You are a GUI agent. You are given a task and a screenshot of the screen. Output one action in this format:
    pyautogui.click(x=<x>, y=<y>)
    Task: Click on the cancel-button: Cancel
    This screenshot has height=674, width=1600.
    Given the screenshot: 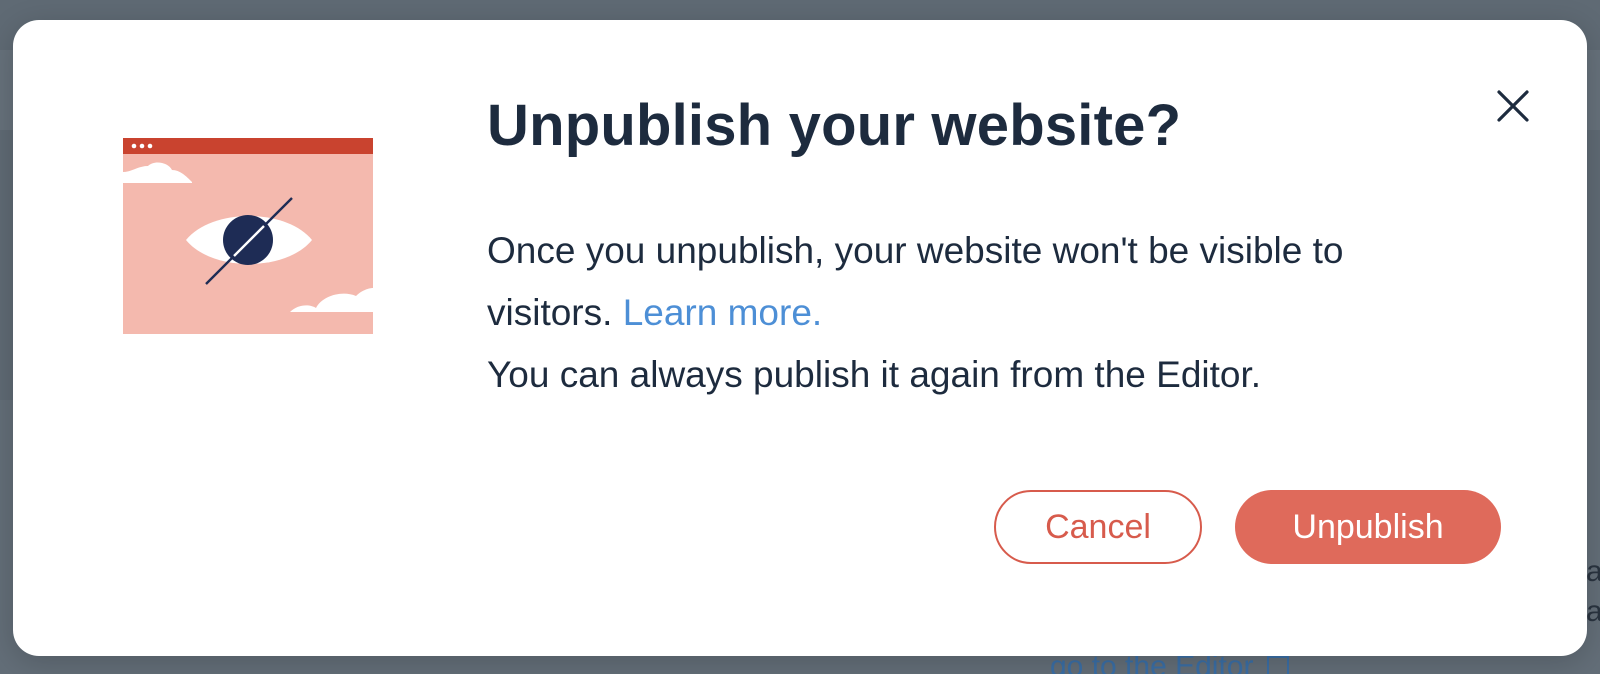 What is the action you would take?
    pyautogui.click(x=1098, y=527)
    